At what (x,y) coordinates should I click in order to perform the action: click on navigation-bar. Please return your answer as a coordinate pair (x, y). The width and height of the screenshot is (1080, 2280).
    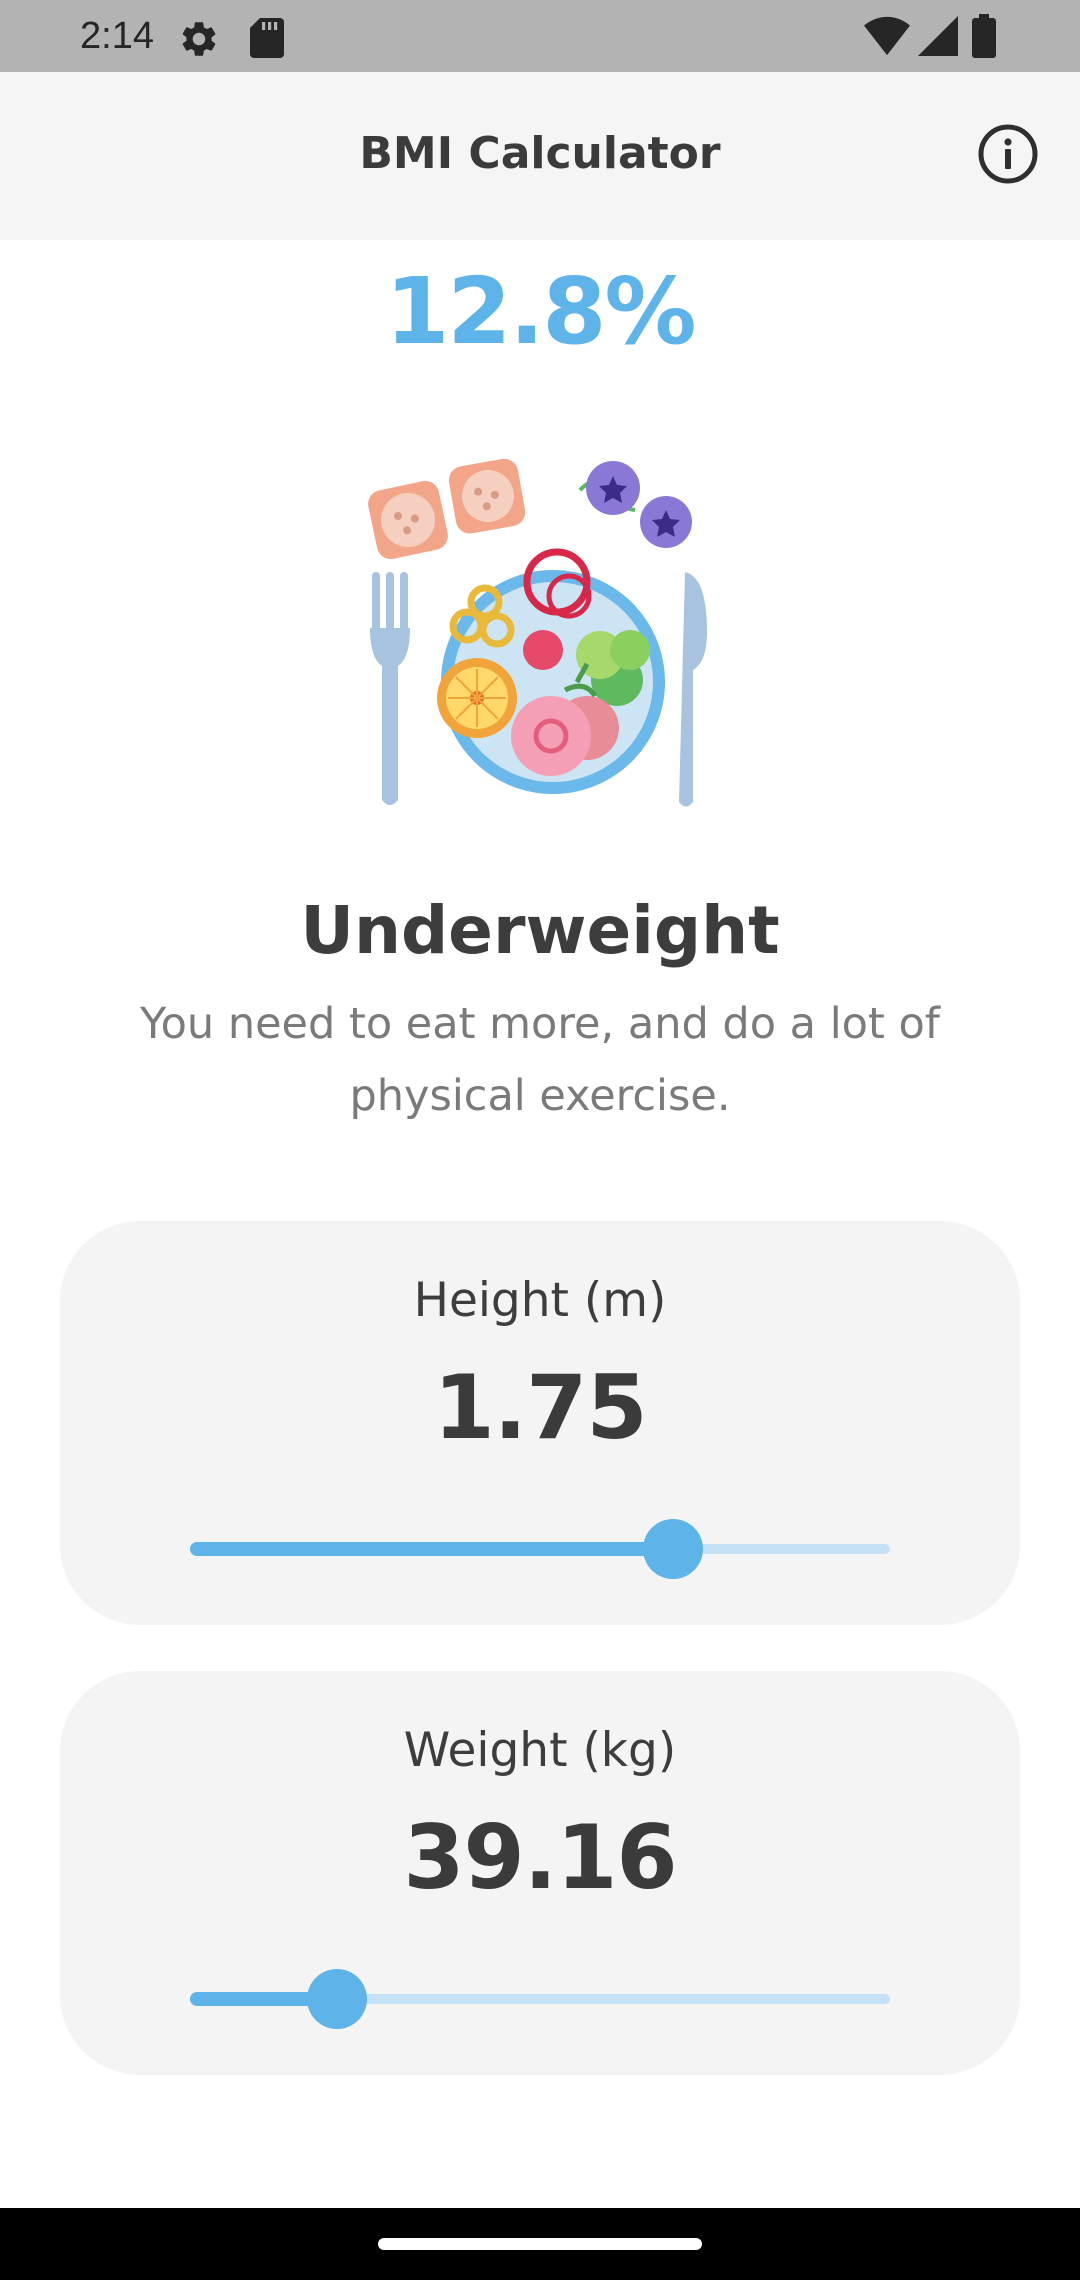
    Looking at the image, I should click on (540, 2244).